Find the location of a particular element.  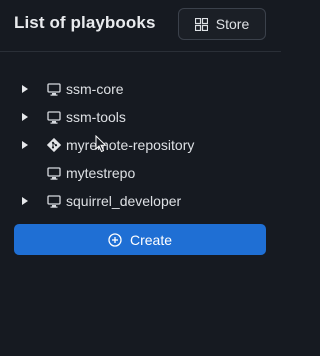

tree-item-label: mytestrepo is located at coordinates (101, 173).